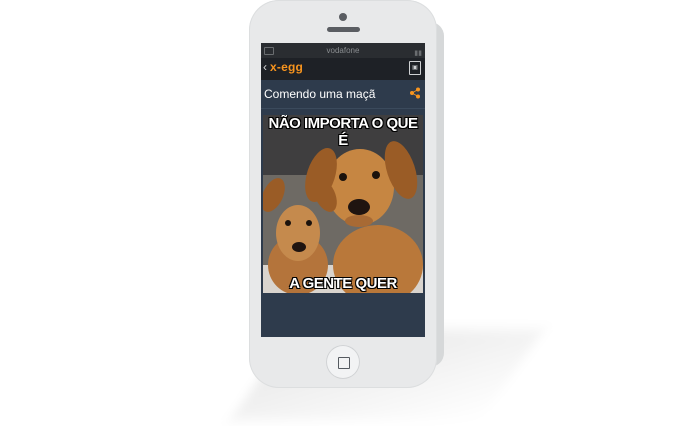  What do you see at coordinates (343, 69) in the screenshot?
I see `app-bar: ‹ x-egg ▣` at bounding box center [343, 69].